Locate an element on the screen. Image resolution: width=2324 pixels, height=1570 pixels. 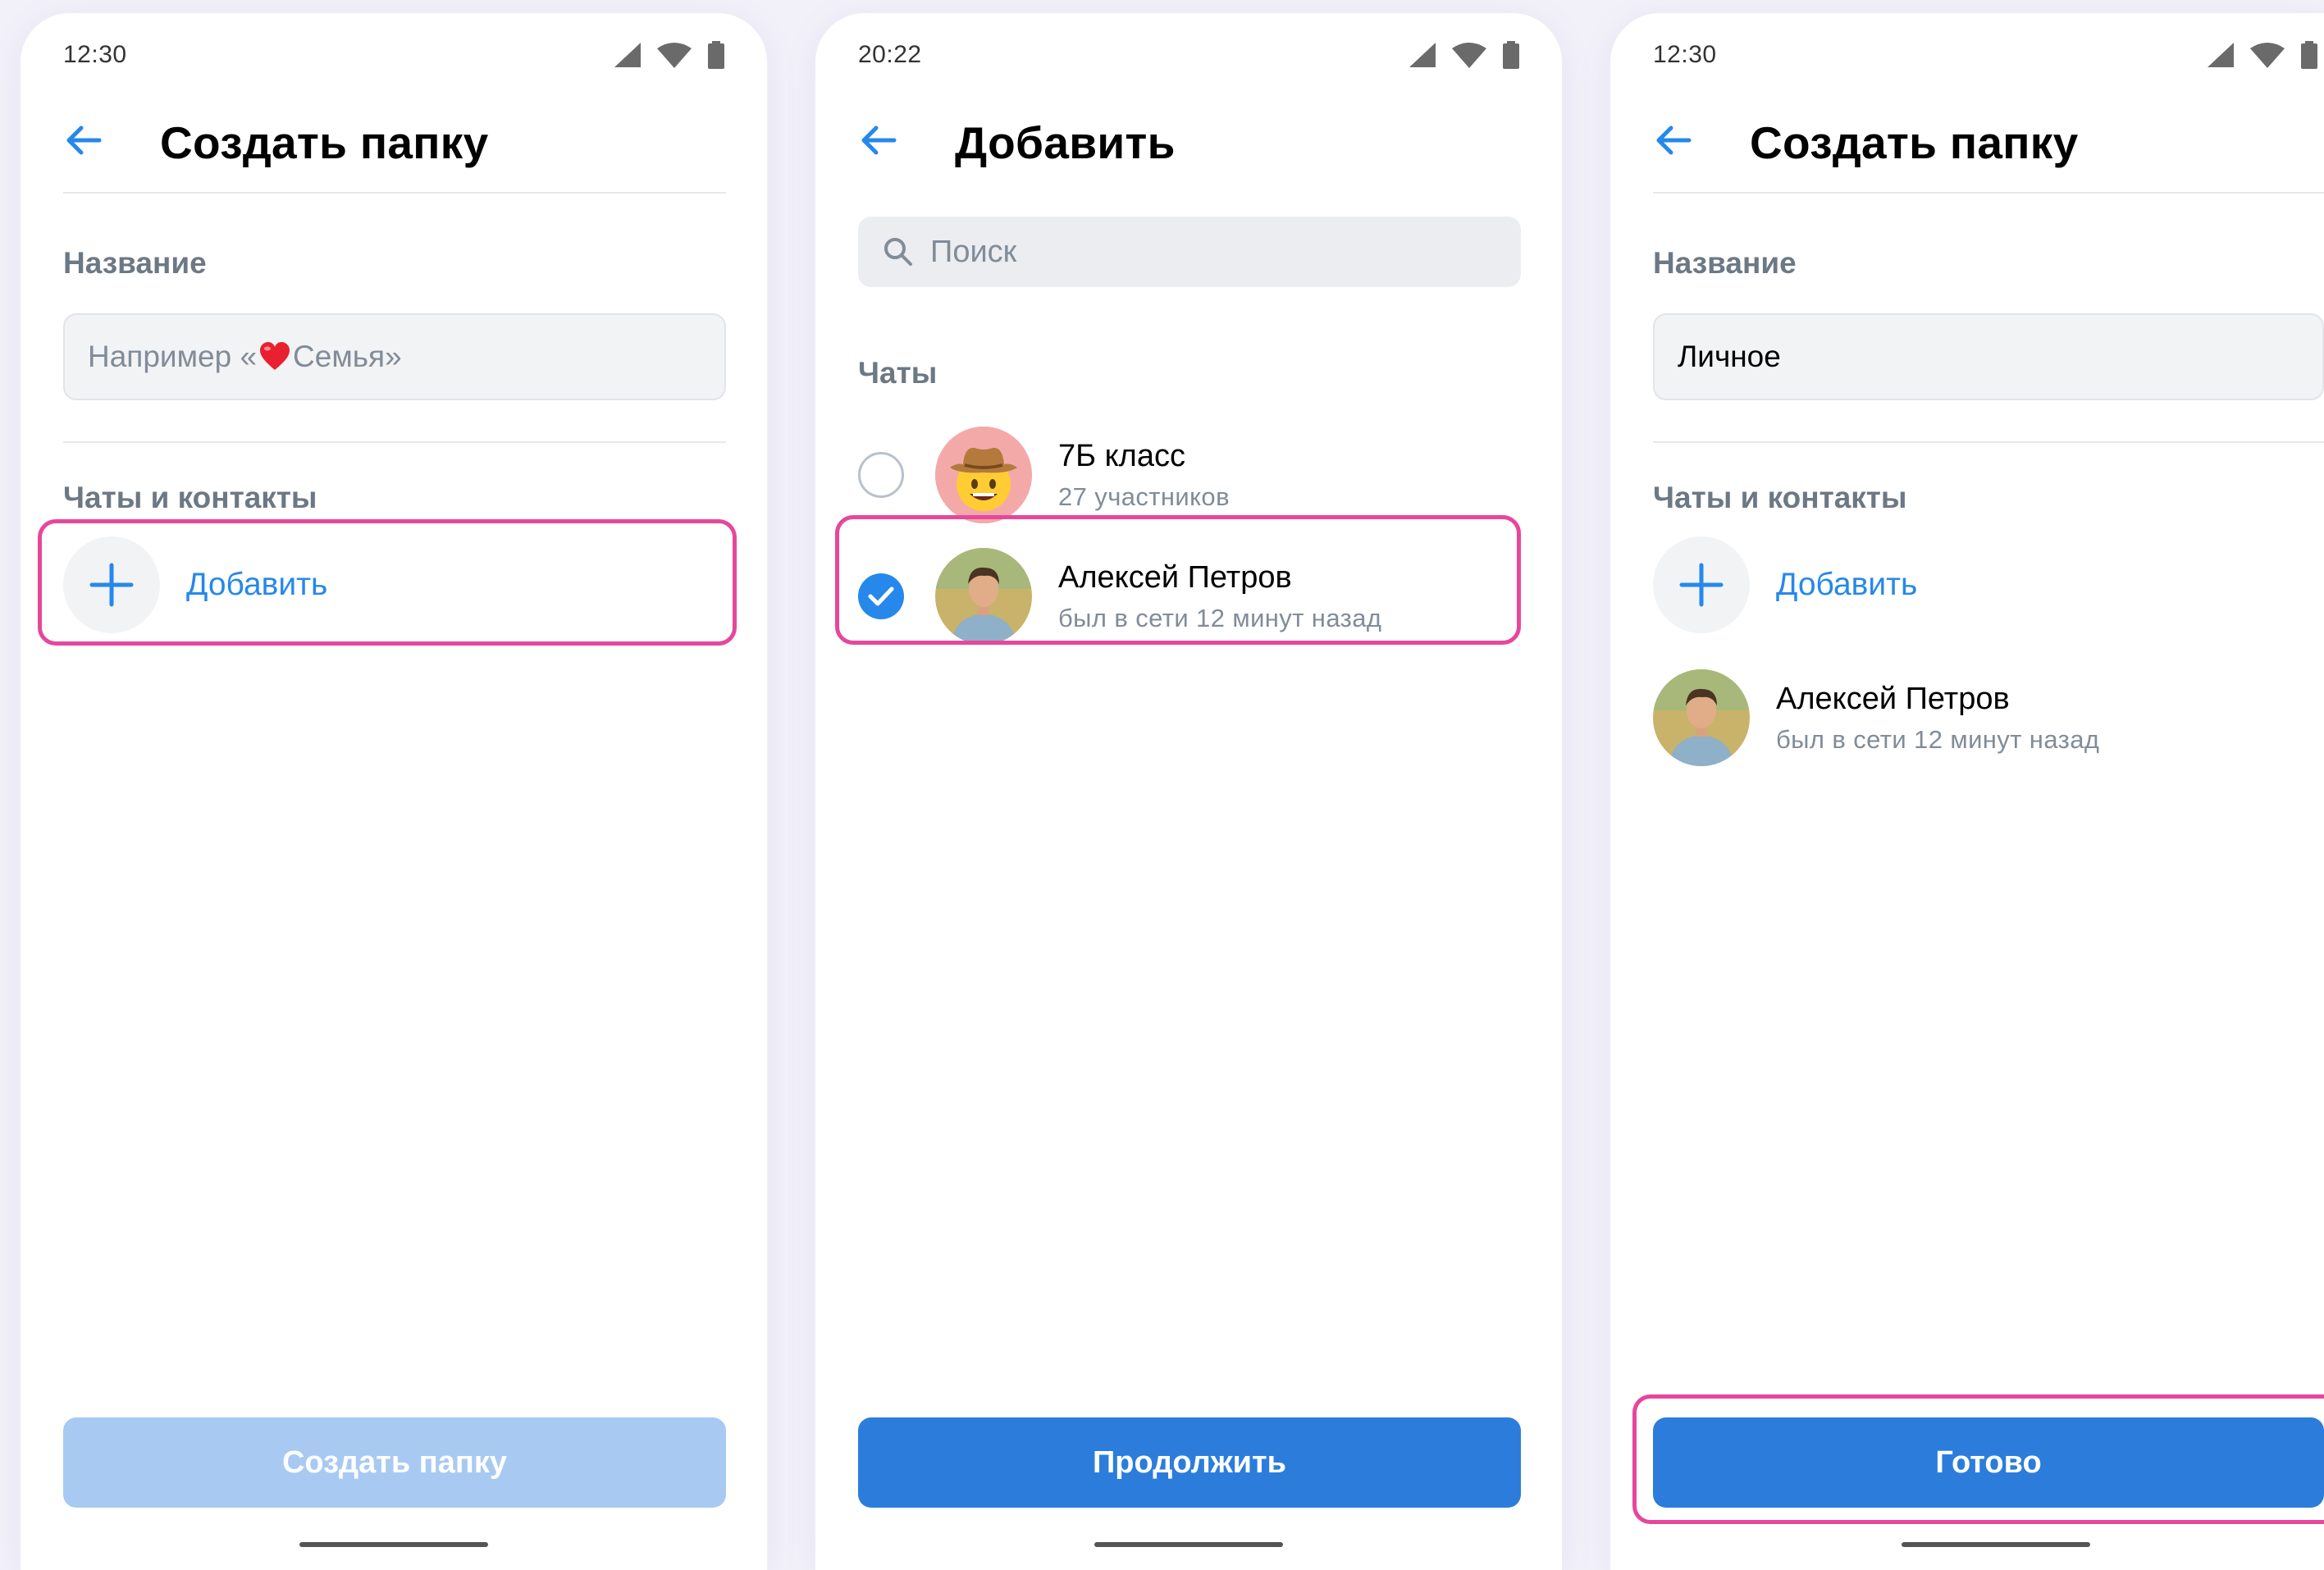
radio-unchecked is located at coordinates (881, 475).